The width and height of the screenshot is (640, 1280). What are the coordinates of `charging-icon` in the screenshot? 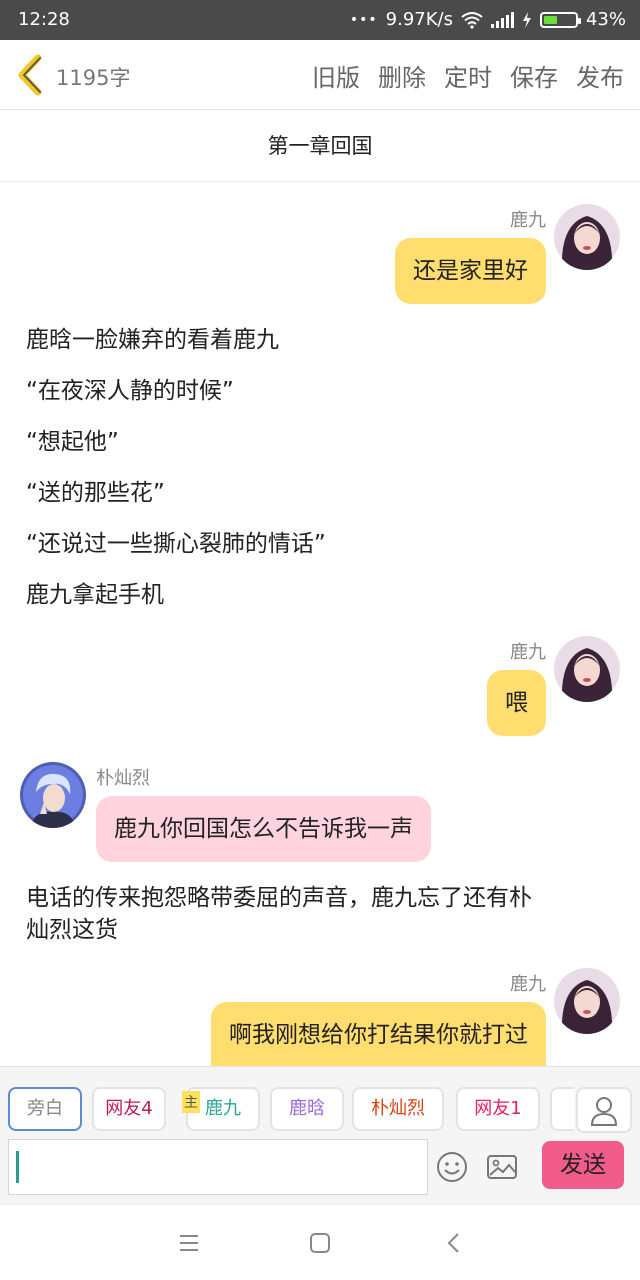 It's located at (526, 19).